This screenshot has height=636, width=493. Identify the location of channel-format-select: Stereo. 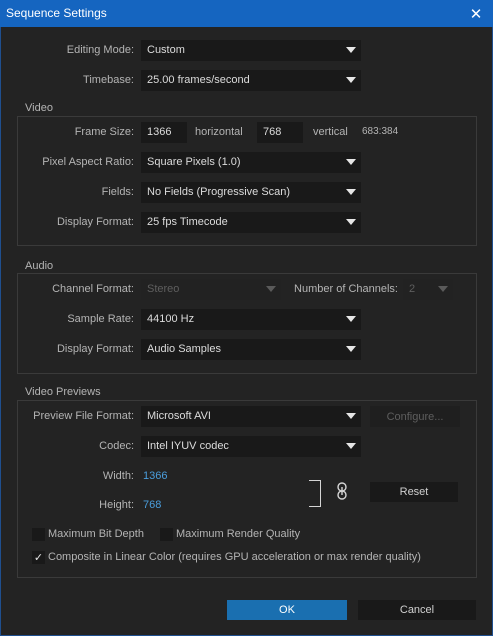
(211, 289).